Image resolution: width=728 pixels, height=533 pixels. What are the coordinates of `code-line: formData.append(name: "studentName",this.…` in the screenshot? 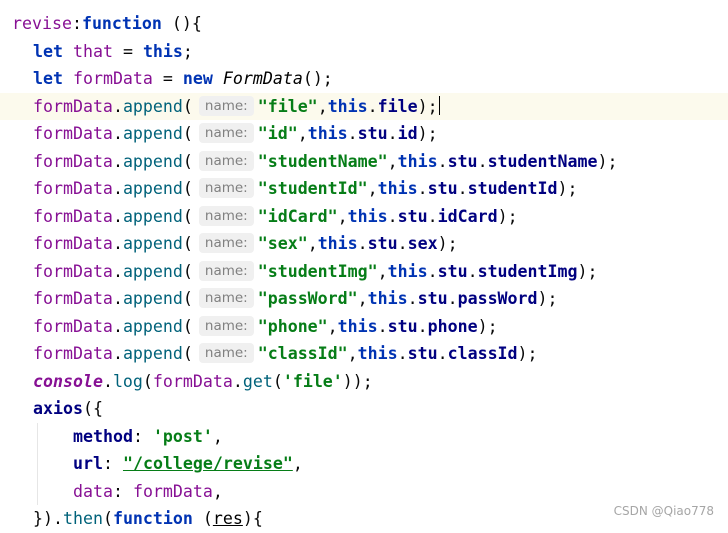 It's located at (364, 162).